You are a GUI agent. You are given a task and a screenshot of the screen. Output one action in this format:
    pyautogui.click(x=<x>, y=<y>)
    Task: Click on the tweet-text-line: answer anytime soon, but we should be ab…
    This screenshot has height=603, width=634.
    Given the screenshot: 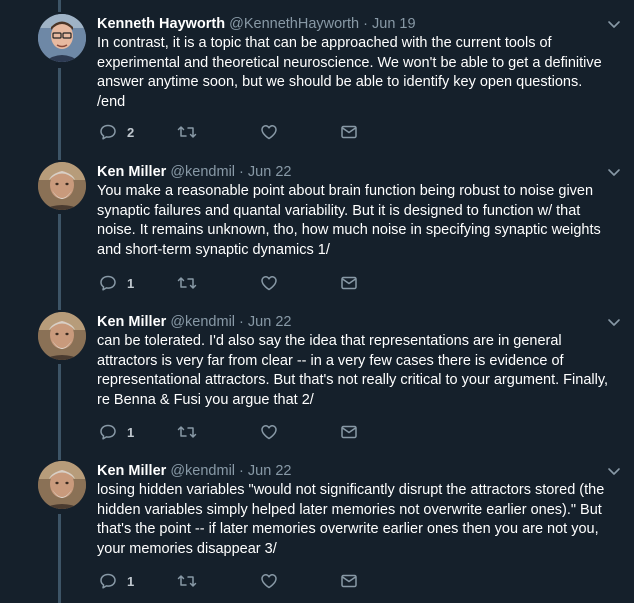 What is the action you would take?
    pyautogui.click(x=340, y=82)
    